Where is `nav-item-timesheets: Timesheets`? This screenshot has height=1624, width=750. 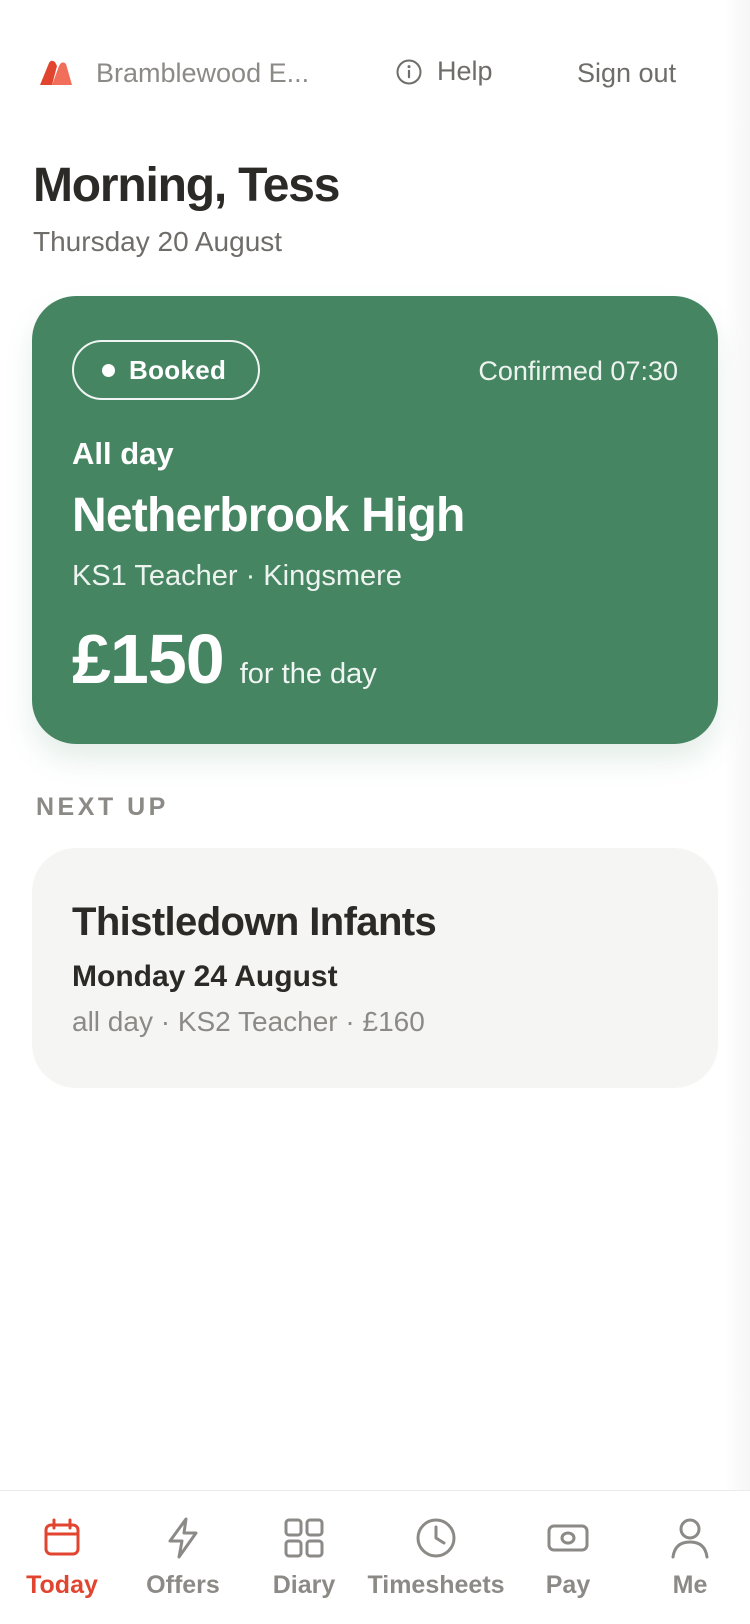
nav-item-timesheets: Timesheets is located at coordinates (436, 1557).